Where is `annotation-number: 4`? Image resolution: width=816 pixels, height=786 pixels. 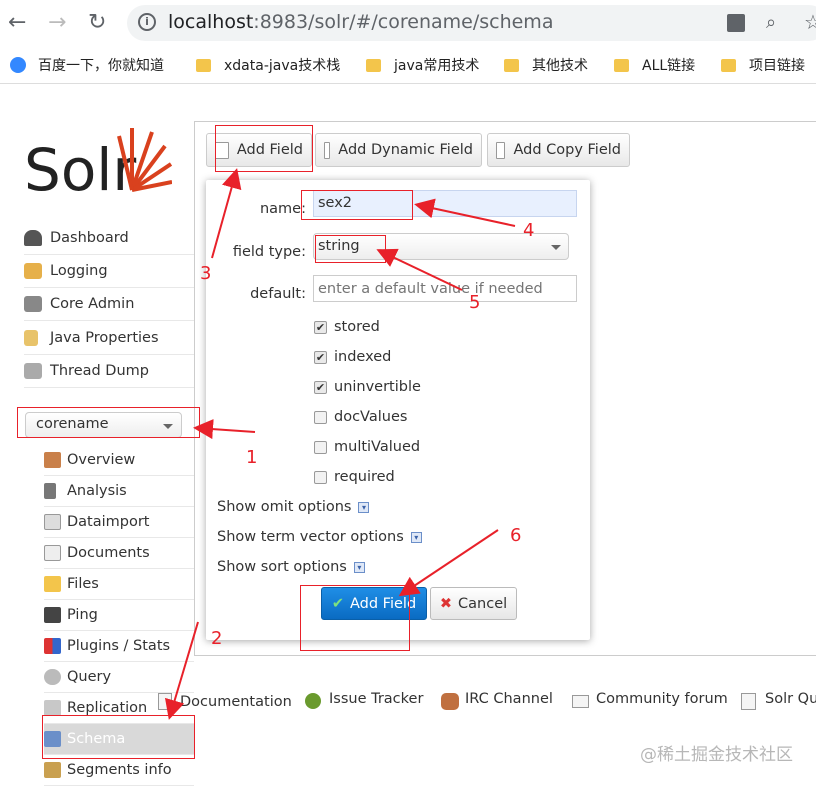
annotation-number: 4 is located at coordinates (528, 230).